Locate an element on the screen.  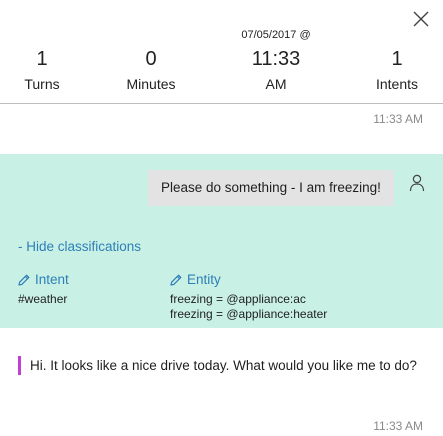
intents-count: 1 is located at coordinates (397, 59).